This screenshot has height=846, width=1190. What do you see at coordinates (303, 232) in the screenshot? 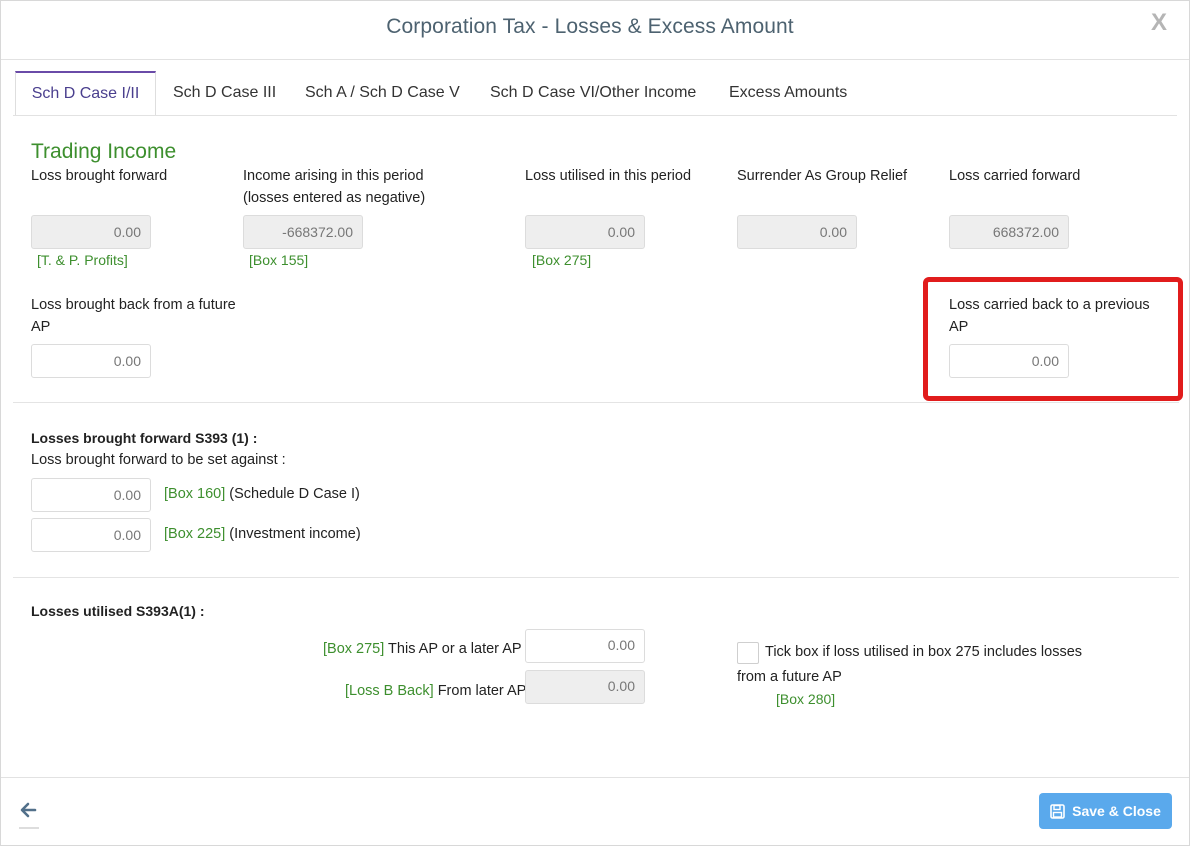
I see `income-arising-field: -668372.00` at bounding box center [303, 232].